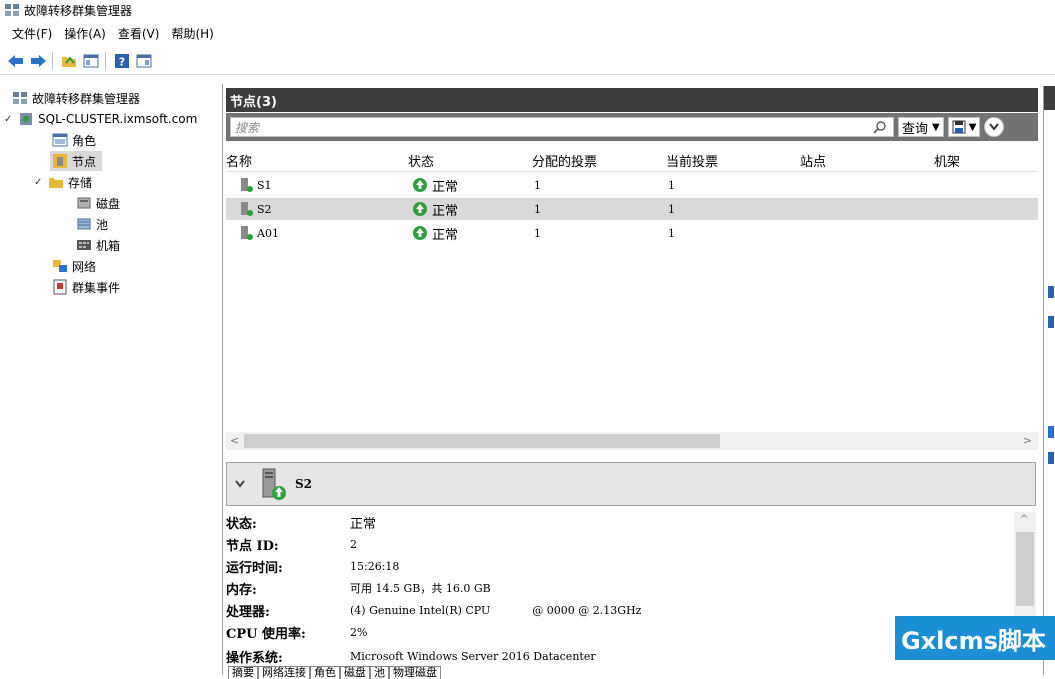  Describe the element at coordinates (241, 590) in the screenshot. I see `field-label: 内存:` at that location.